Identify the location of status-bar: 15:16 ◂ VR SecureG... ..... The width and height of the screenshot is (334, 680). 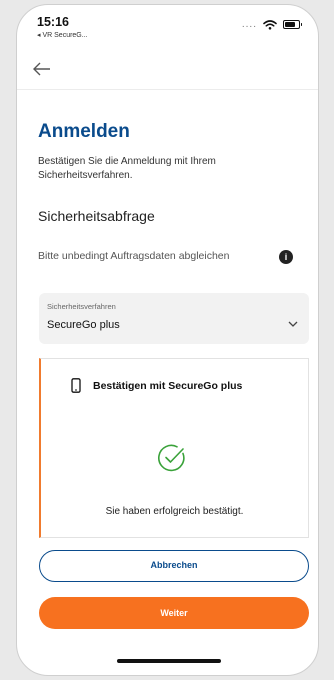
(167, 29).